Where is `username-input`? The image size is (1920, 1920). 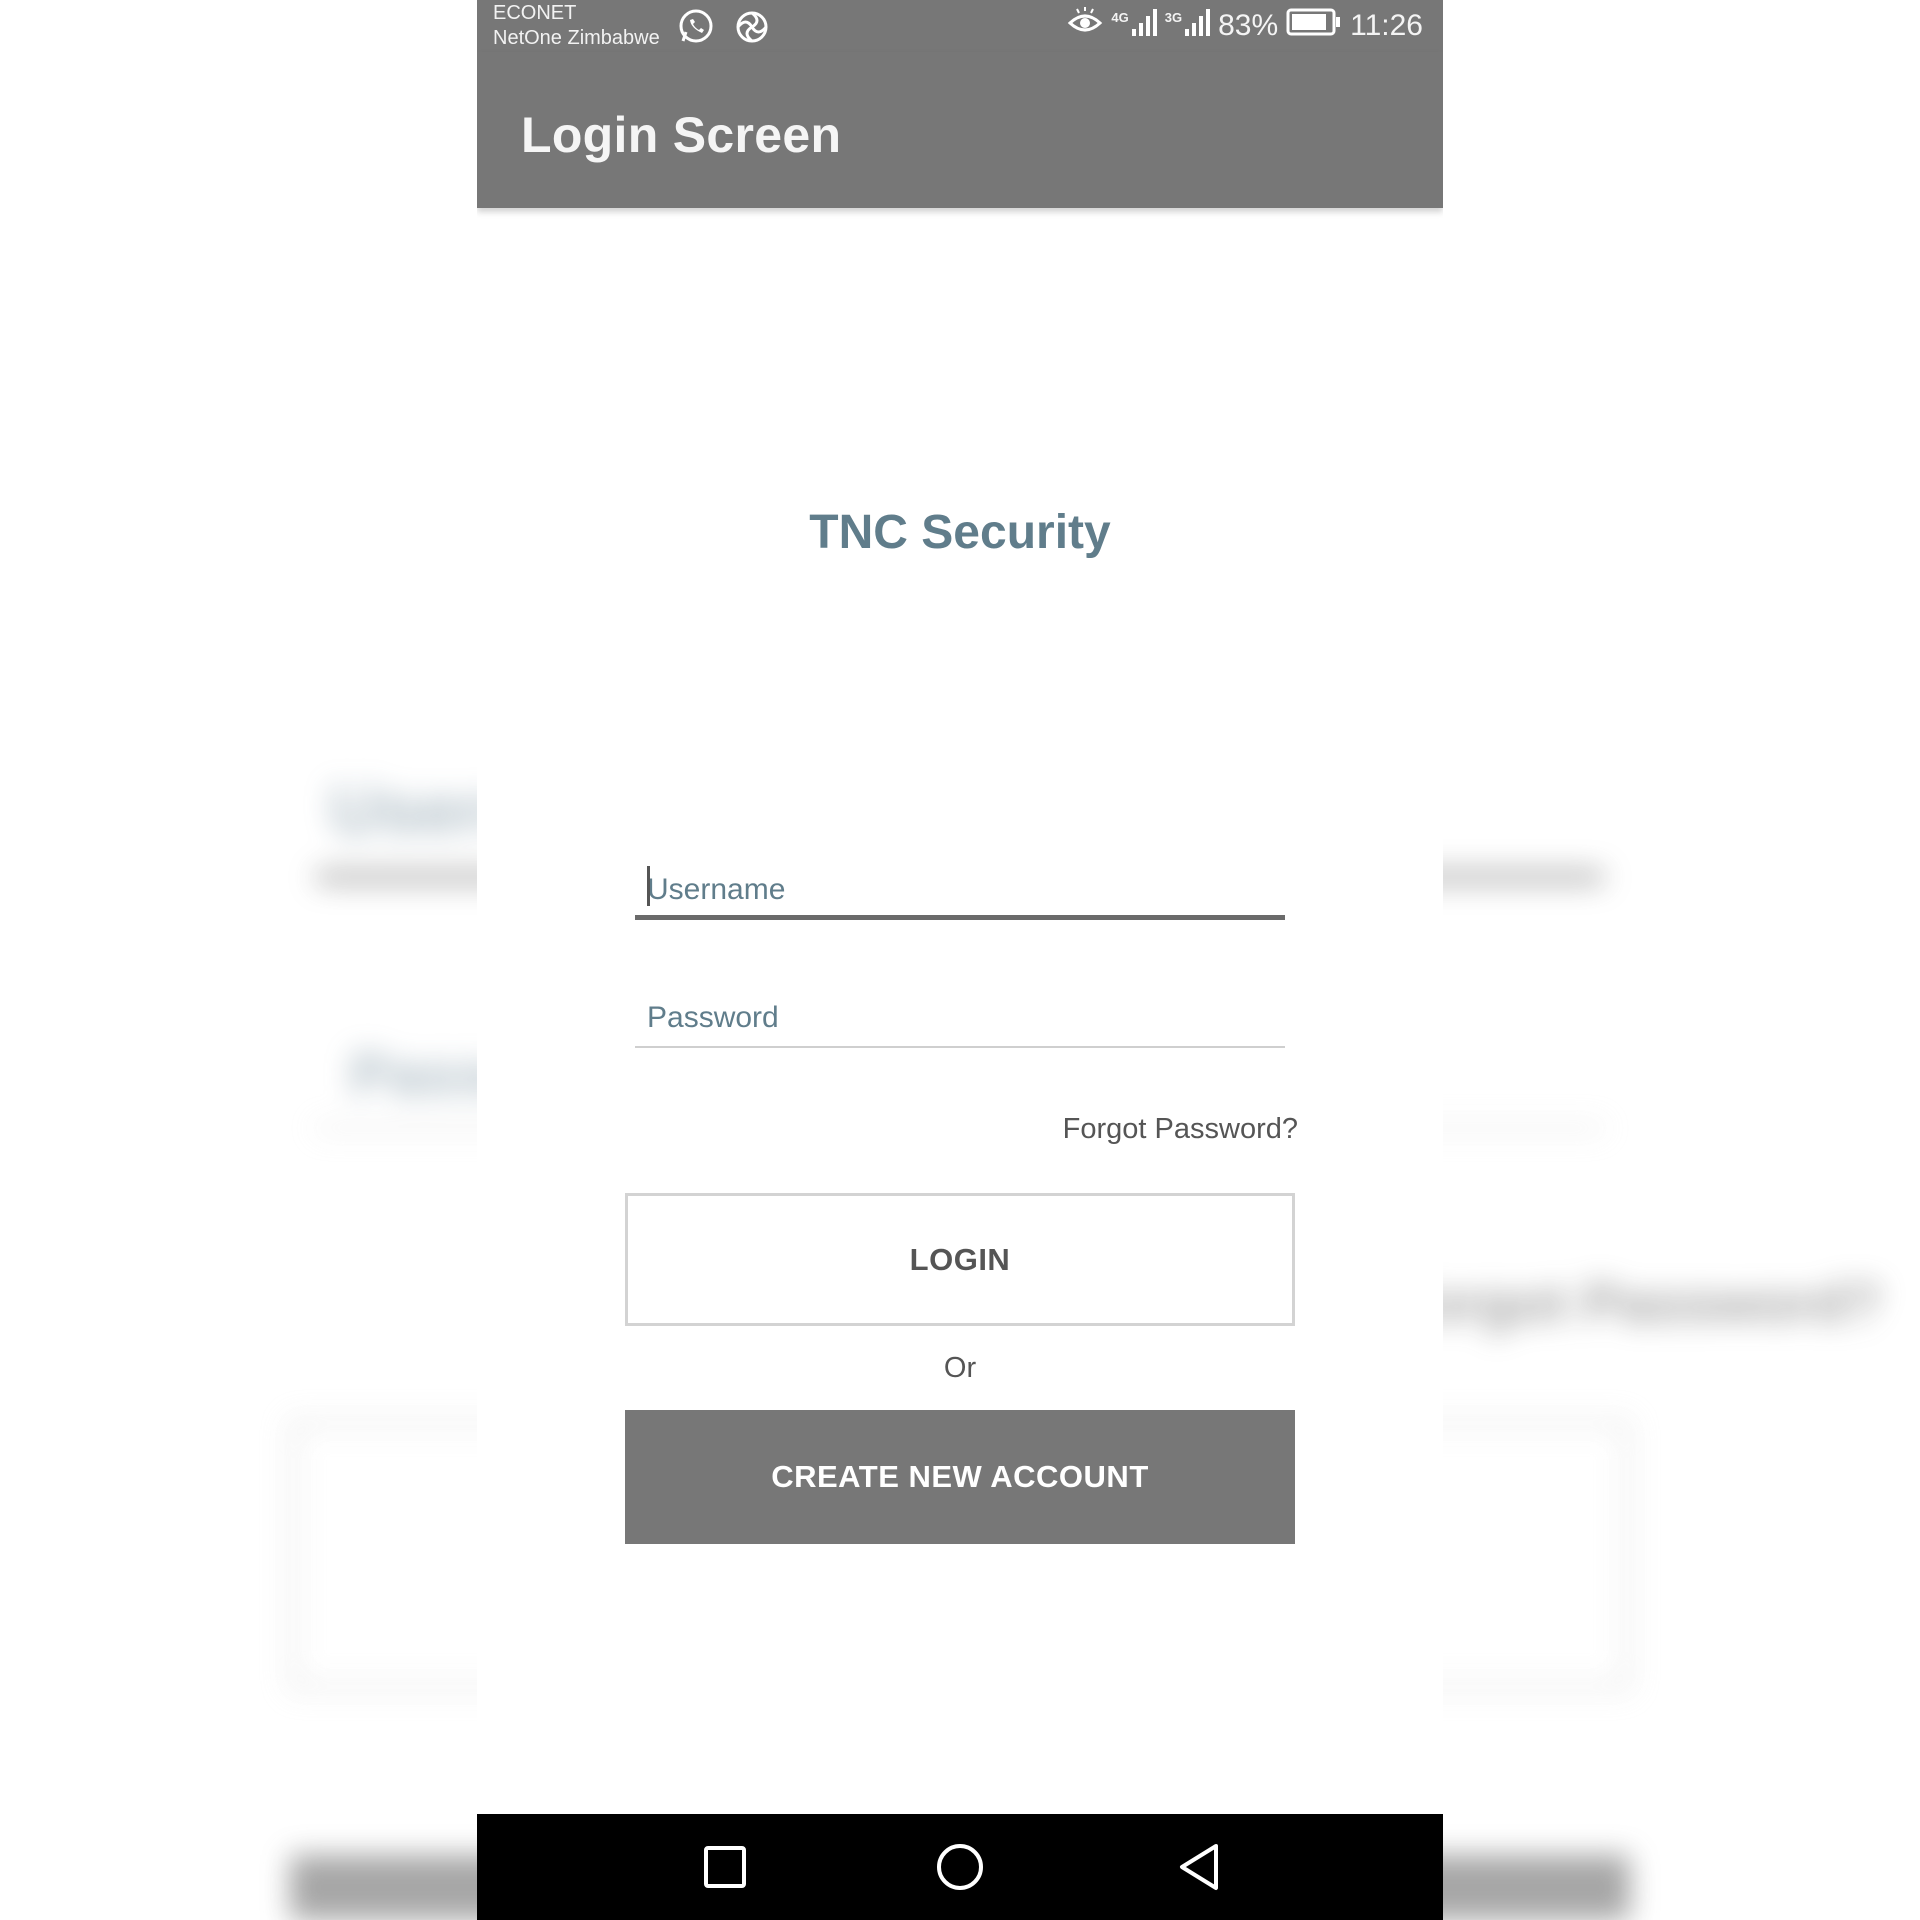
username-input is located at coordinates (960, 885).